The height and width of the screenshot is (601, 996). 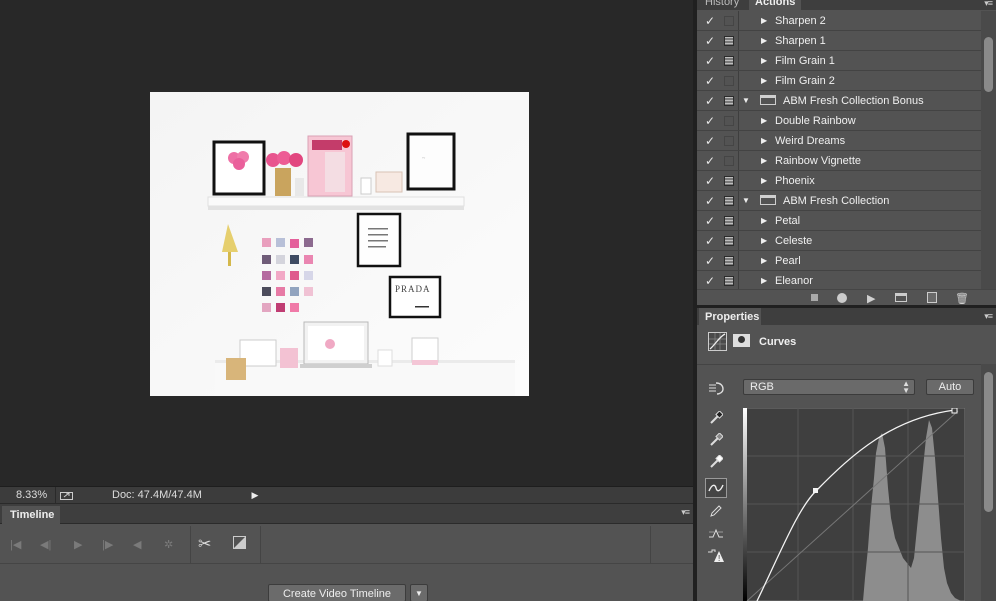 I want to click on action-name-cell: ▶ Eleanor, so click(x=857, y=280).